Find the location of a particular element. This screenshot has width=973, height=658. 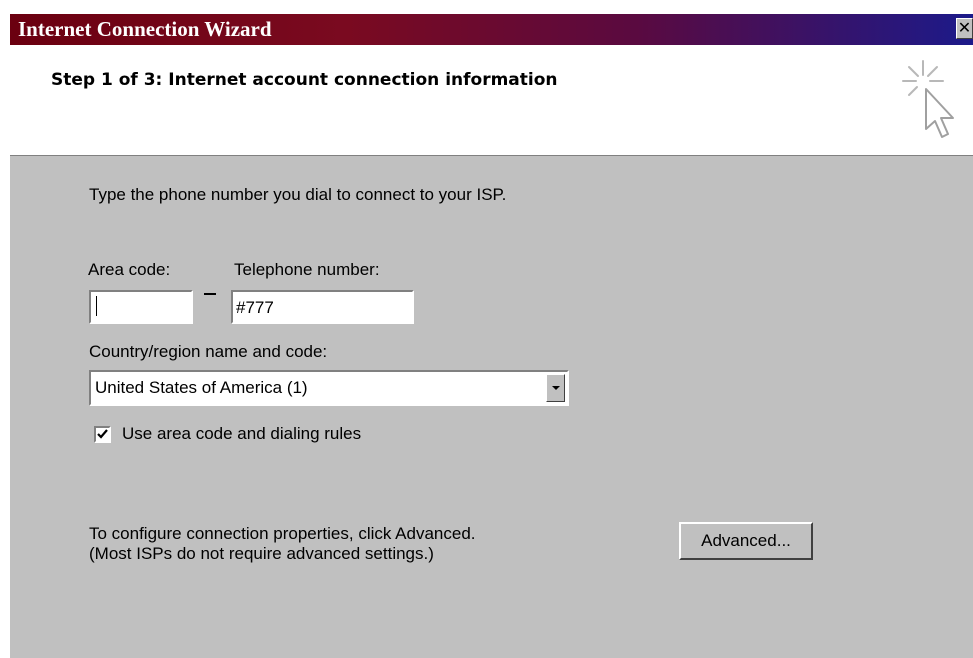

dialing-rules-label: Use area code and dialing rules is located at coordinates (241, 434).